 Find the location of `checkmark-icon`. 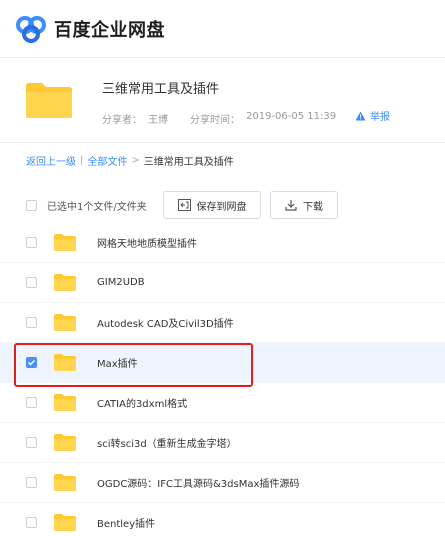

checkmark-icon is located at coordinates (31, 362).